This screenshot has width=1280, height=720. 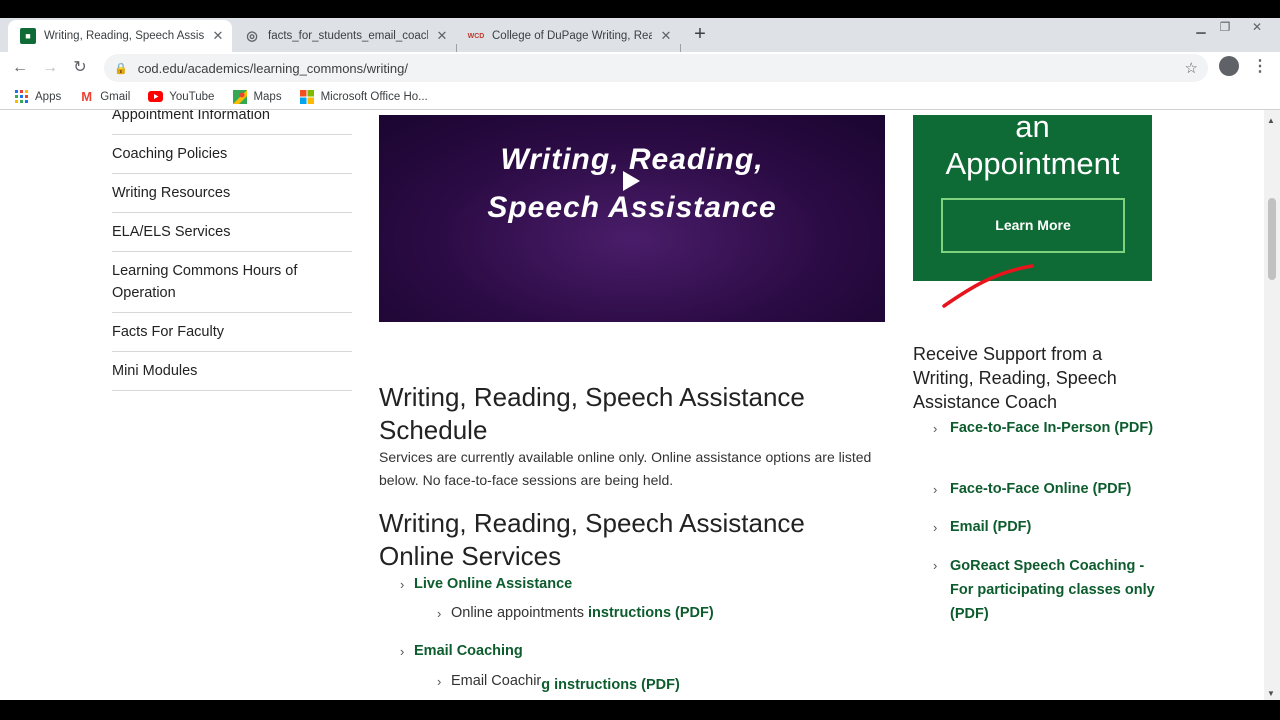 What do you see at coordinates (1229, 66) in the screenshot?
I see `account-icon` at bounding box center [1229, 66].